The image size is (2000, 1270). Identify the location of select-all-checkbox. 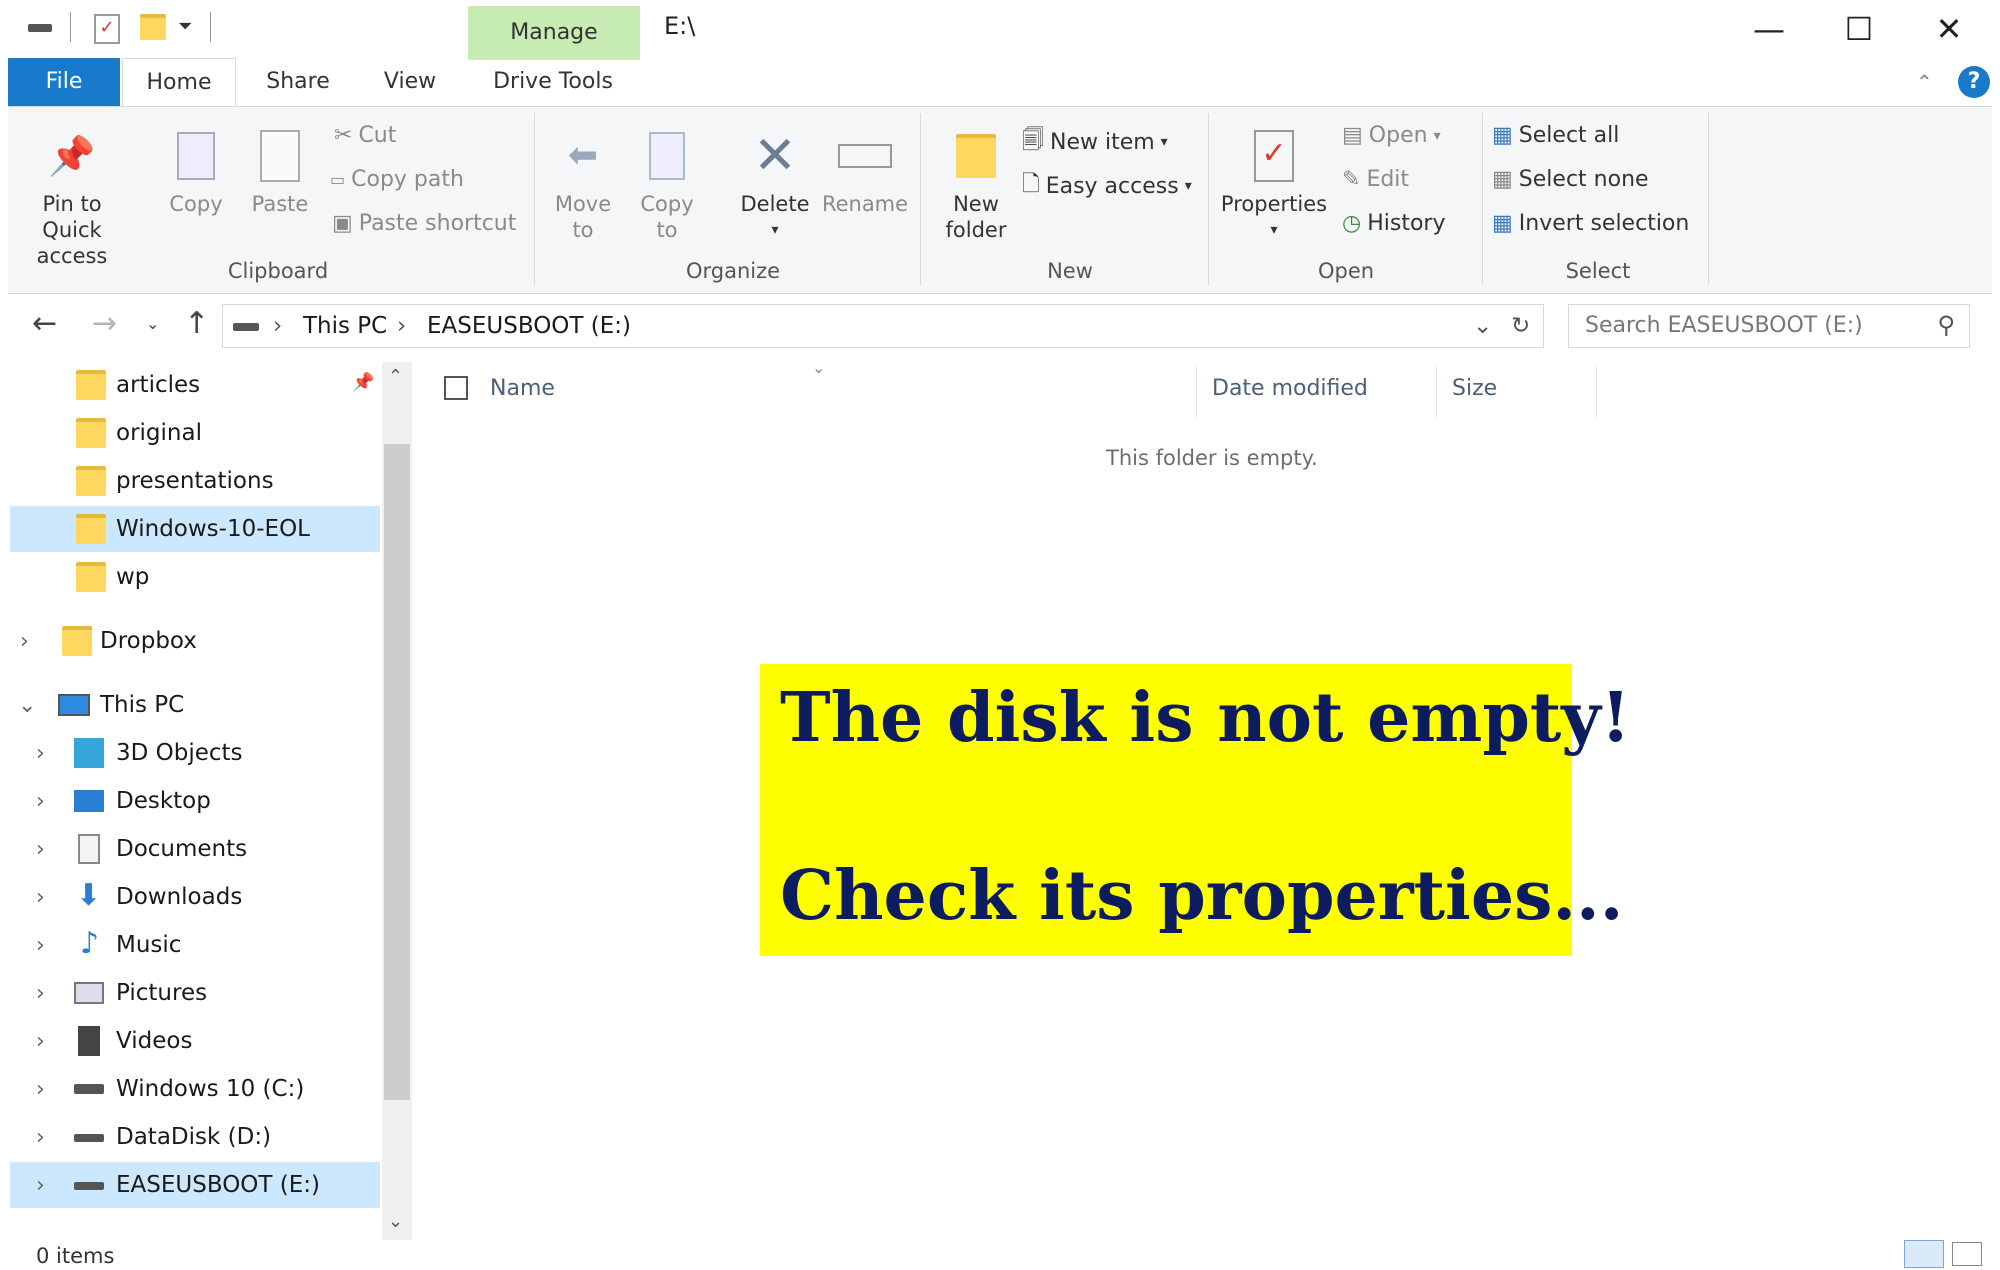
(456, 388).